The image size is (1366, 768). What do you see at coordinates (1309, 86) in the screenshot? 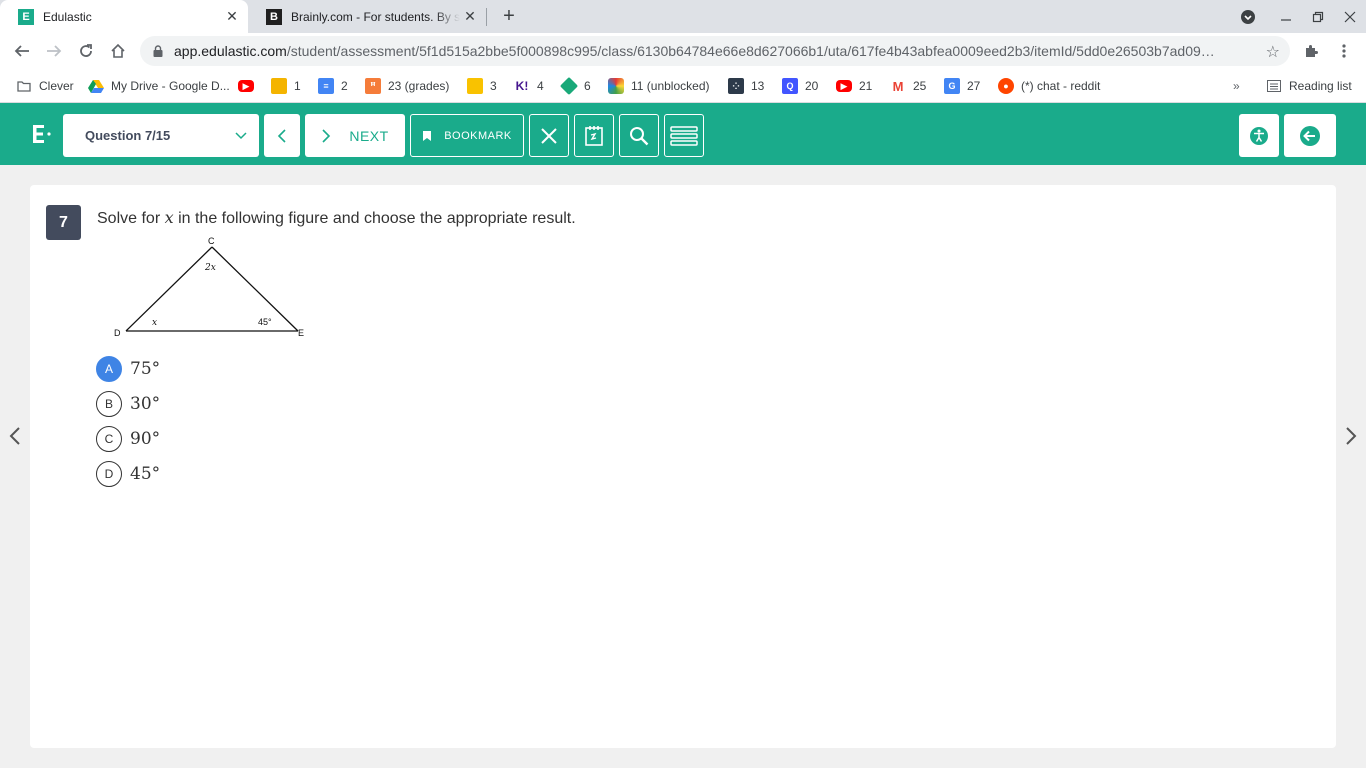
I see `reading-list: Reading list` at bounding box center [1309, 86].